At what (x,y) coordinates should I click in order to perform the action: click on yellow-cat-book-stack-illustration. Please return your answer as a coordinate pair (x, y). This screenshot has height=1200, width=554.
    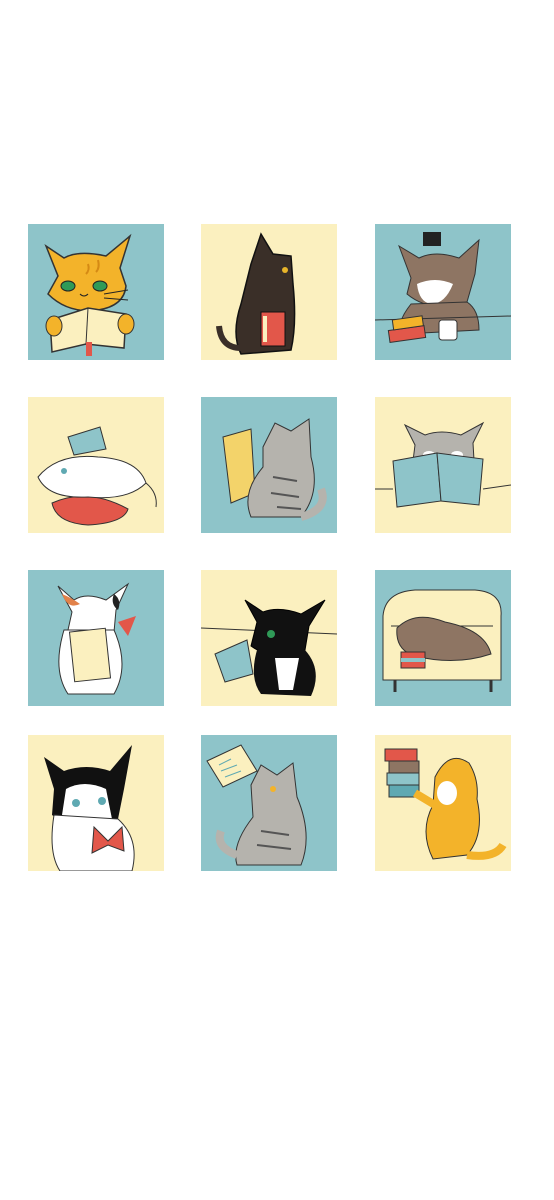
    Looking at the image, I should click on (443, 803).